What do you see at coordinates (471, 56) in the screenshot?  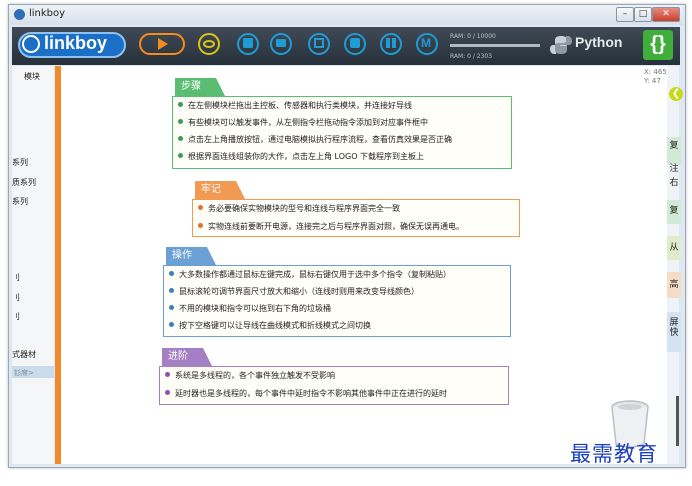 I see `ram-bottom-readout: RAM: 0 / 2303` at bounding box center [471, 56].